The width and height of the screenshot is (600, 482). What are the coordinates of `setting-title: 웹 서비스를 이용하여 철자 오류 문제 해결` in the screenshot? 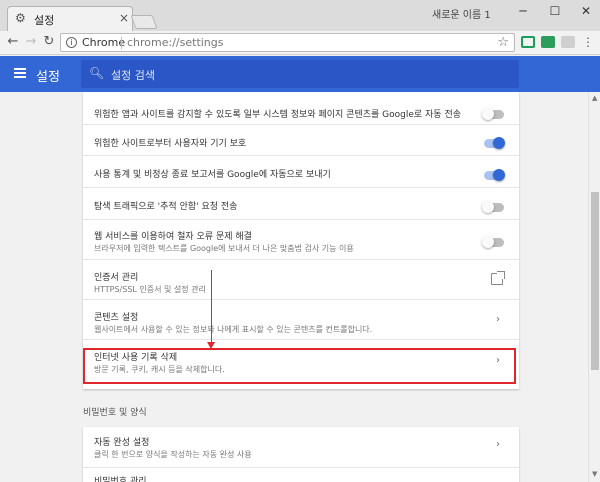 It's located at (173, 237).